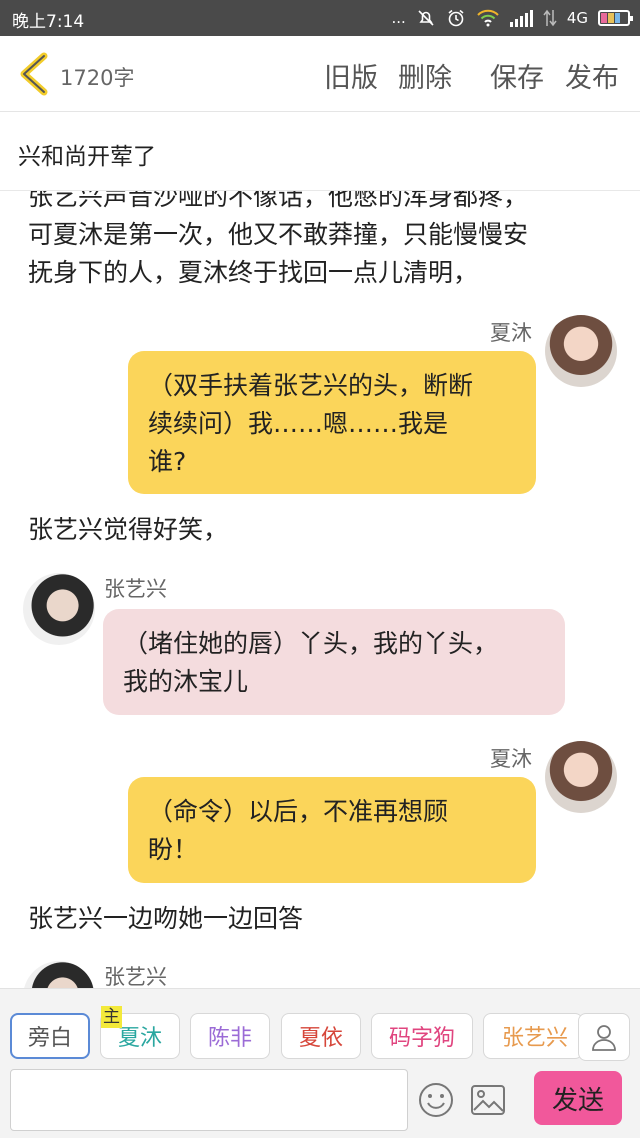  Describe the element at coordinates (320, 18) in the screenshot. I see `status-bar: 晚上7:14 ... 4G` at that location.